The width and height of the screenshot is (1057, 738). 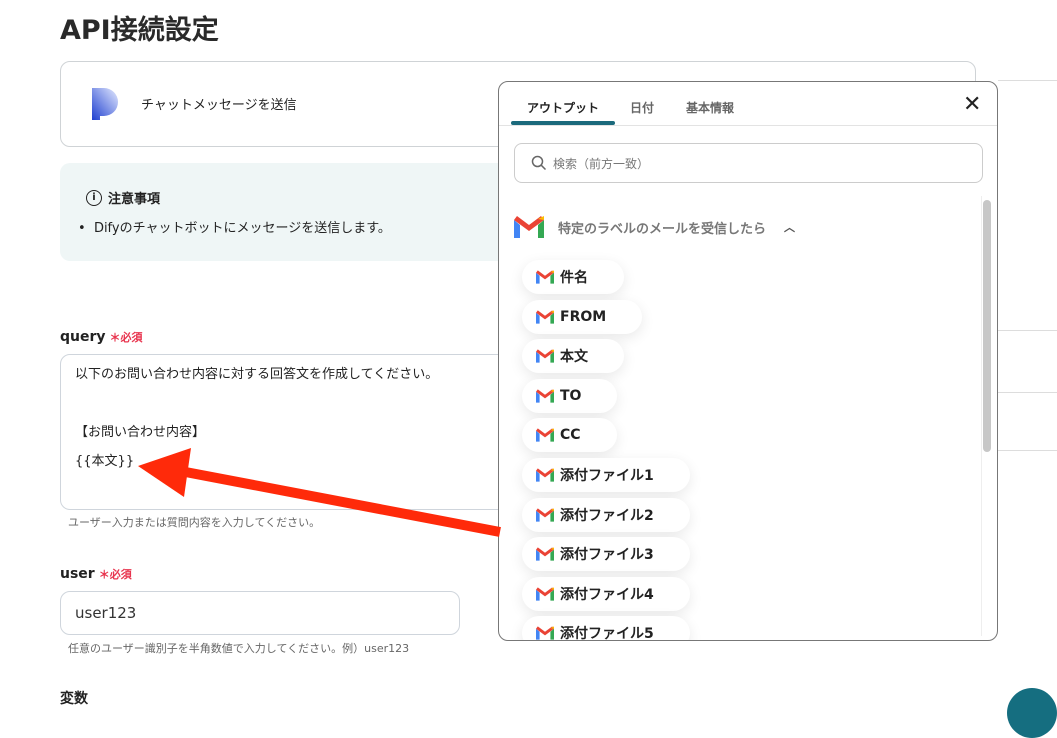 I want to click on output-item: FROM, so click(x=582, y=316).